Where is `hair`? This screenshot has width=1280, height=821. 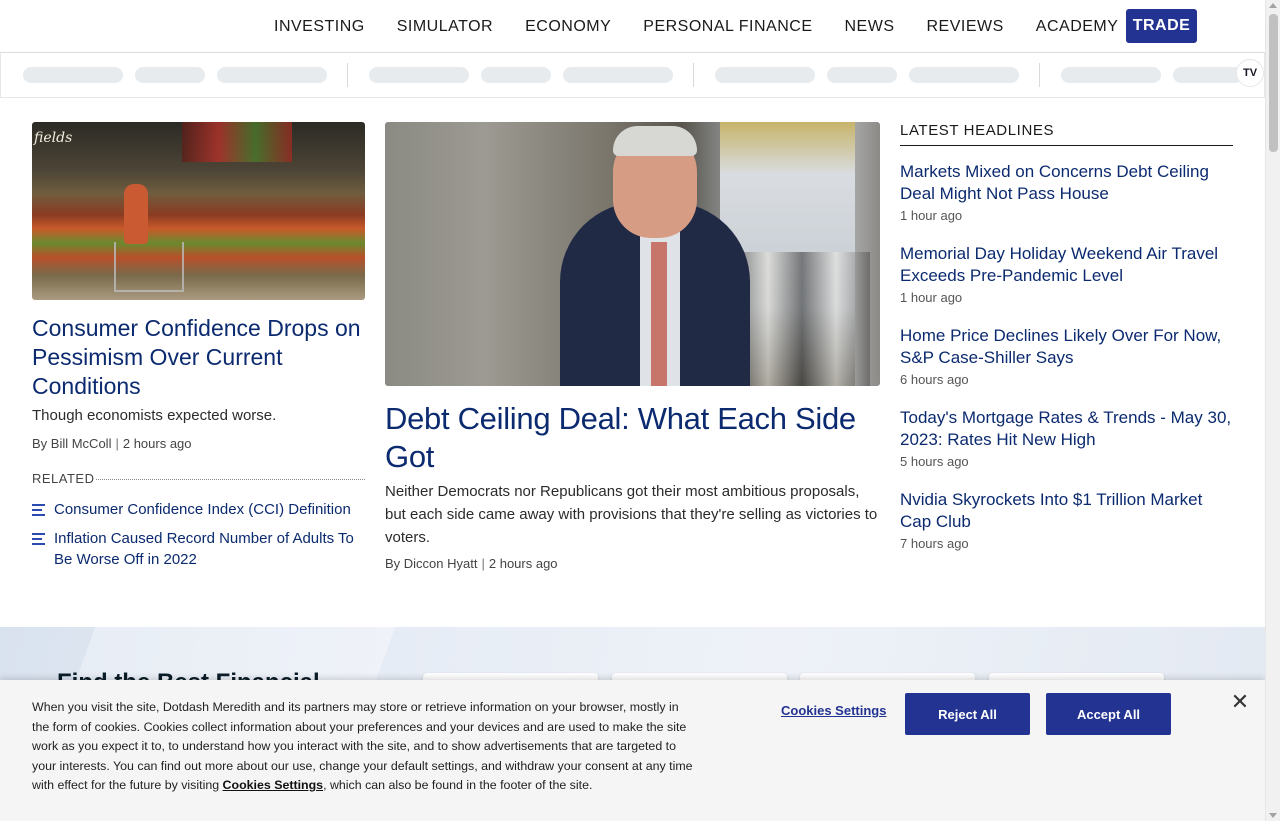
hair is located at coordinates (655, 141).